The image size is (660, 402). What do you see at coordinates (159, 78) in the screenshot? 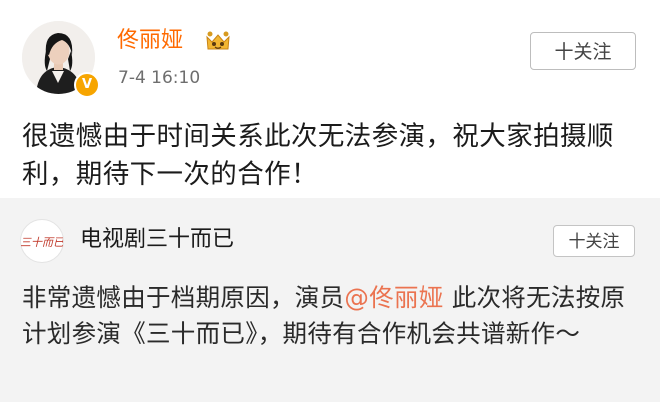
I see `post-timestamp: 7-4 16:10` at bounding box center [159, 78].